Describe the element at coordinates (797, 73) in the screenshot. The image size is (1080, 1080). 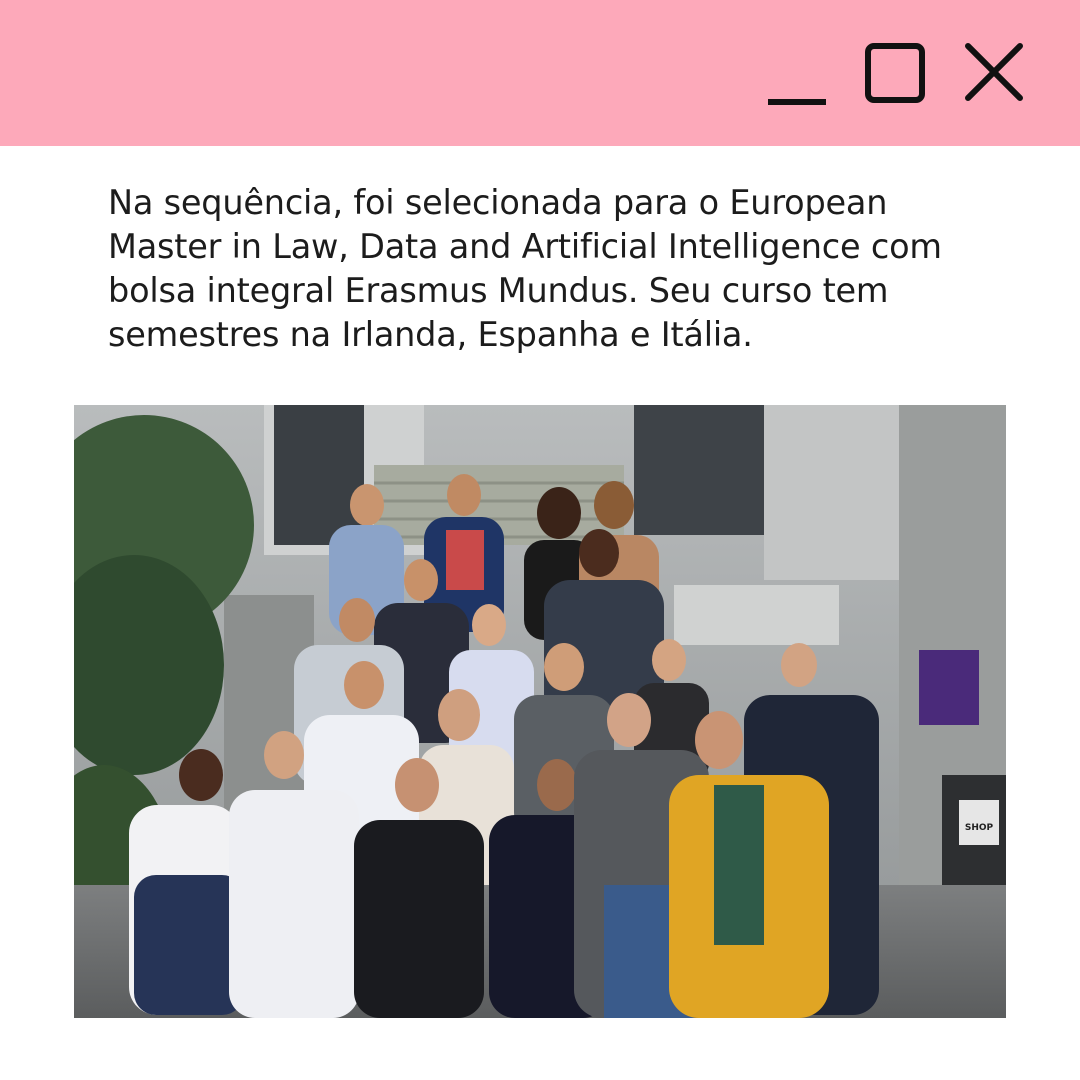
I see `minimize-button` at that location.